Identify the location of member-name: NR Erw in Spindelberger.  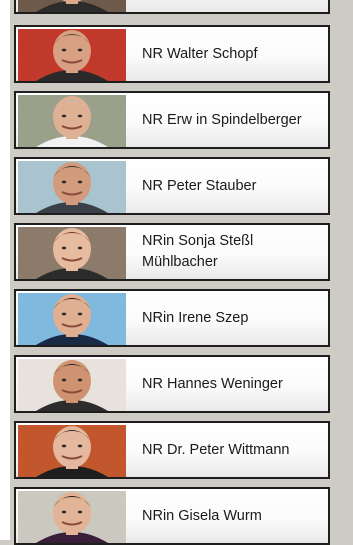
(233, 120).